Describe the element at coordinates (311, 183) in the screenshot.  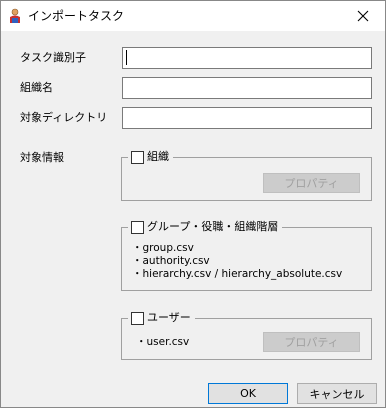
I see `organization-properties-button: プロパティ` at that location.